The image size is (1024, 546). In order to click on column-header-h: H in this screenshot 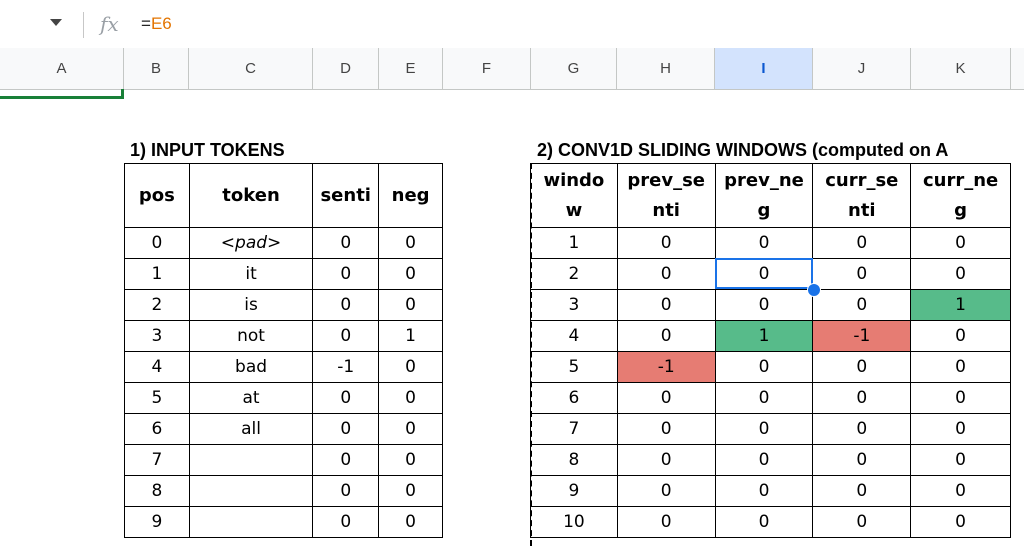, I will do `click(666, 68)`.